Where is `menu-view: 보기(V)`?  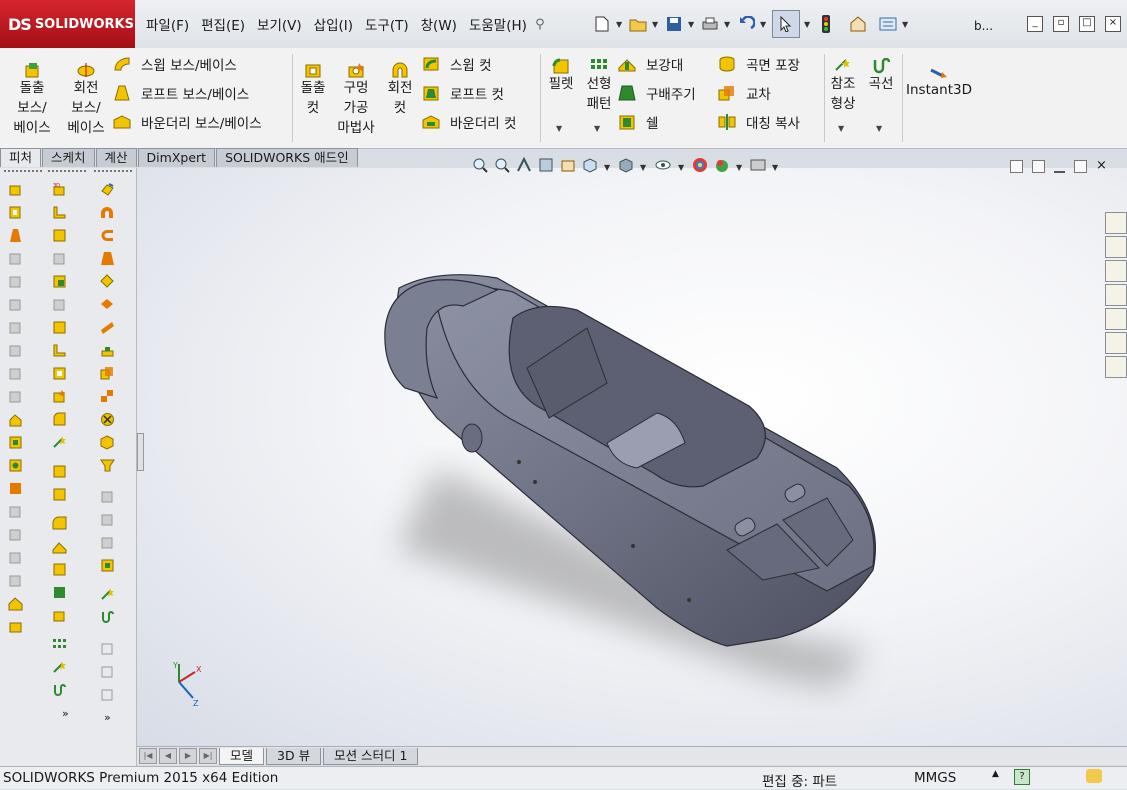 menu-view: 보기(V) is located at coordinates (279, 24).